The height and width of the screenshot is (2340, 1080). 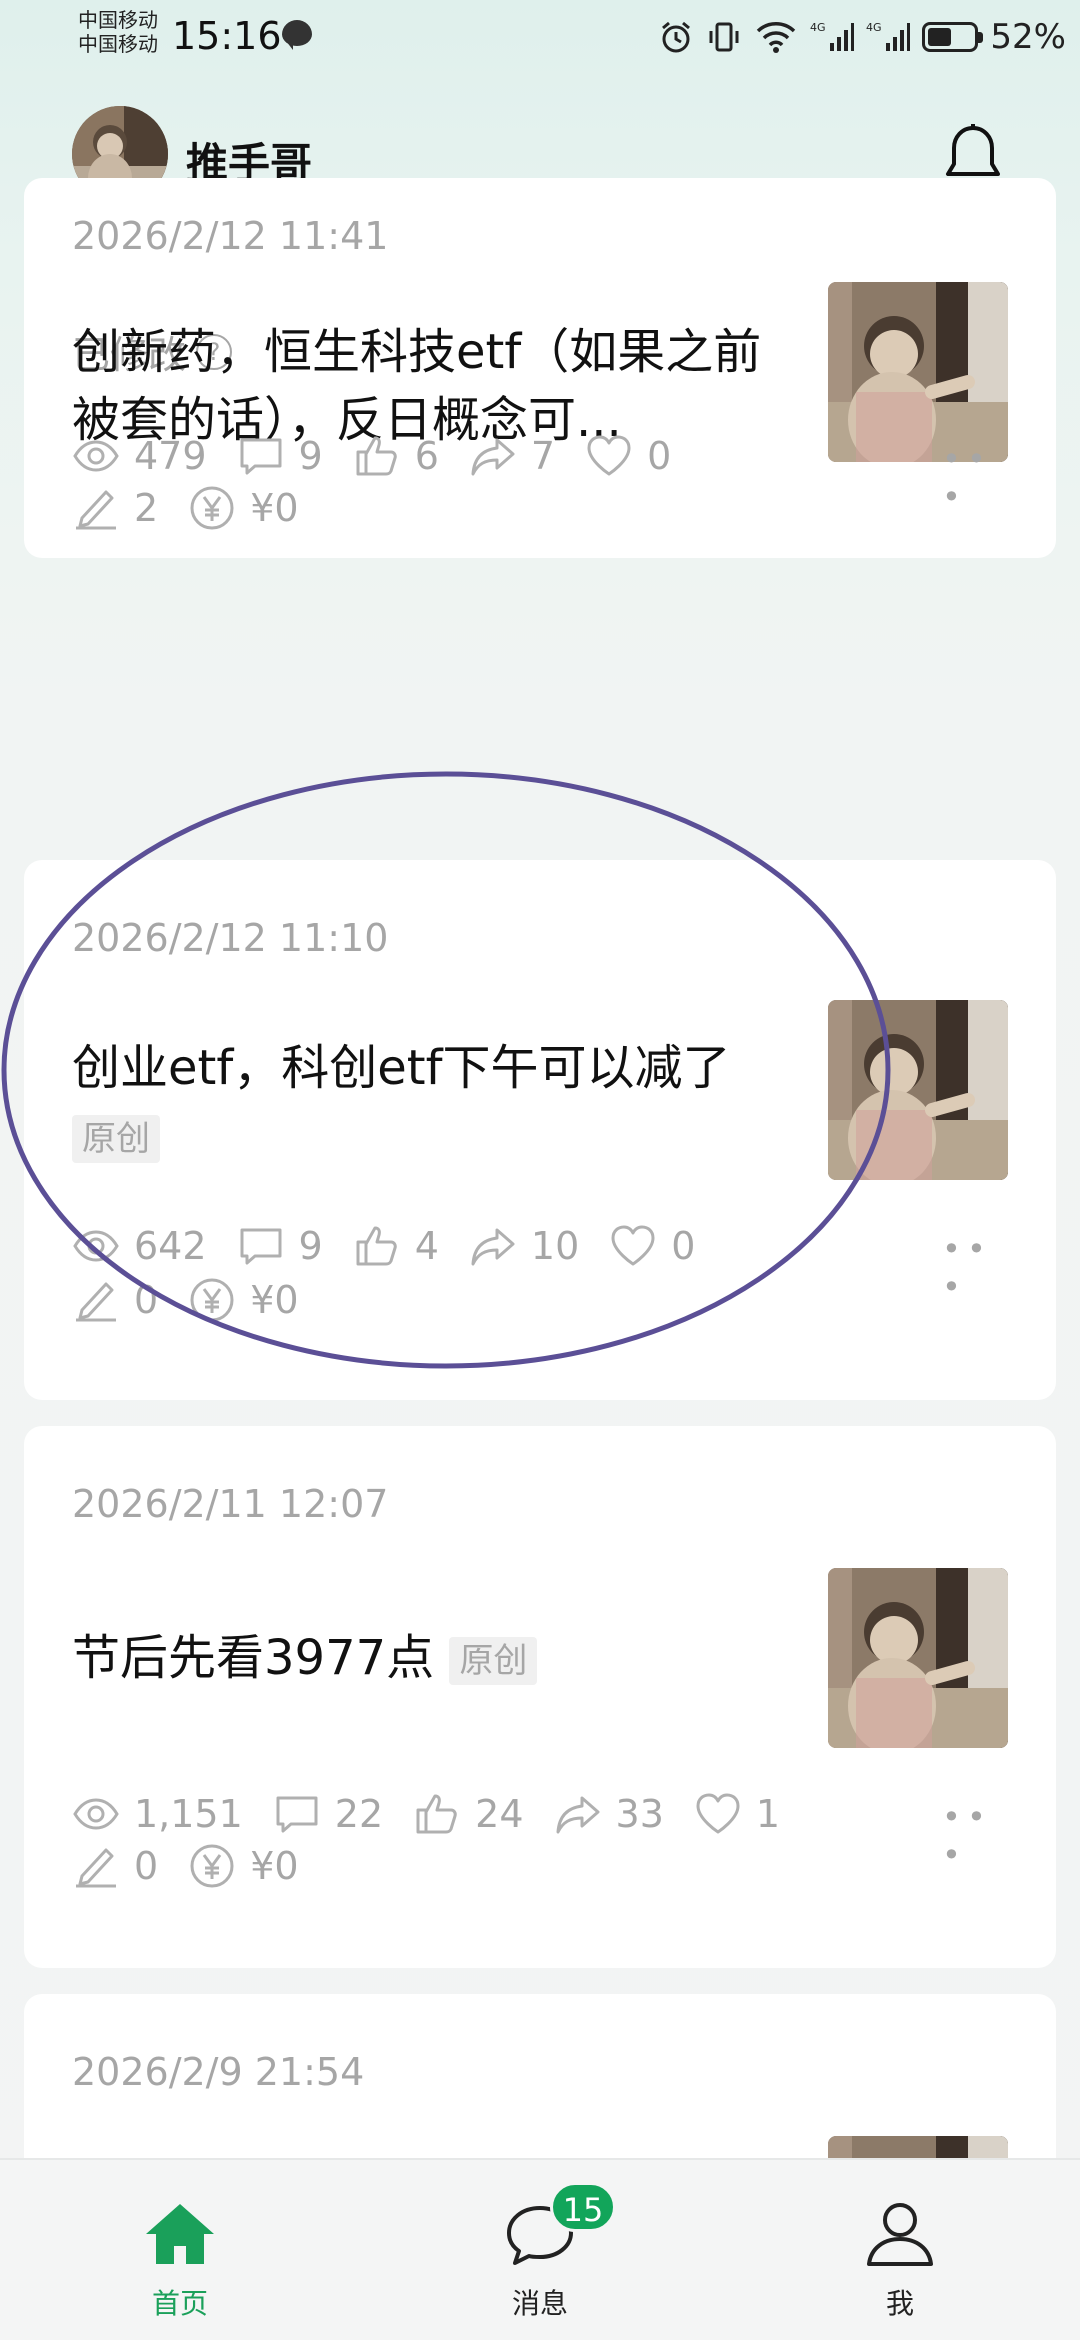 I want to click on wifi-icon, so click(x=776, y=37).